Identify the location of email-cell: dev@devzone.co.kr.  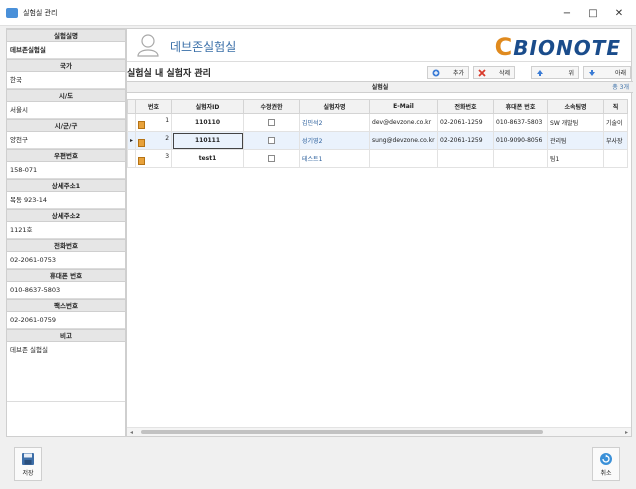
(404, 122).